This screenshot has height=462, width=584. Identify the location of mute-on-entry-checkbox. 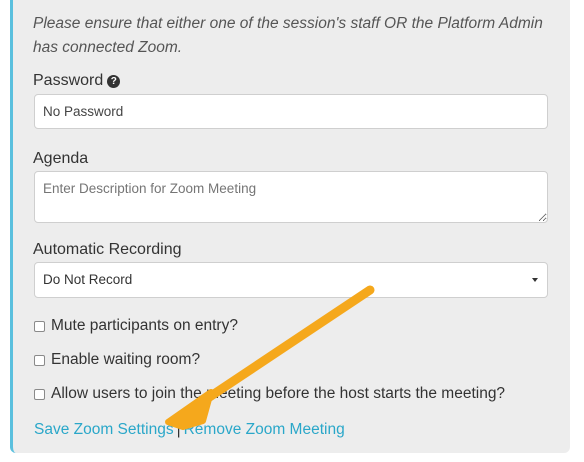
(39, 326).